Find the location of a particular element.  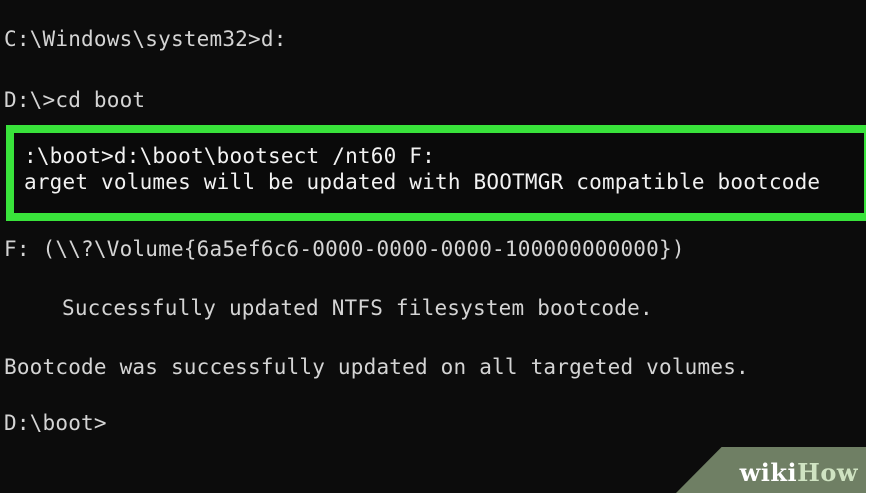

wikihow-logo: wikiHow is located at coordinates (799, 472).